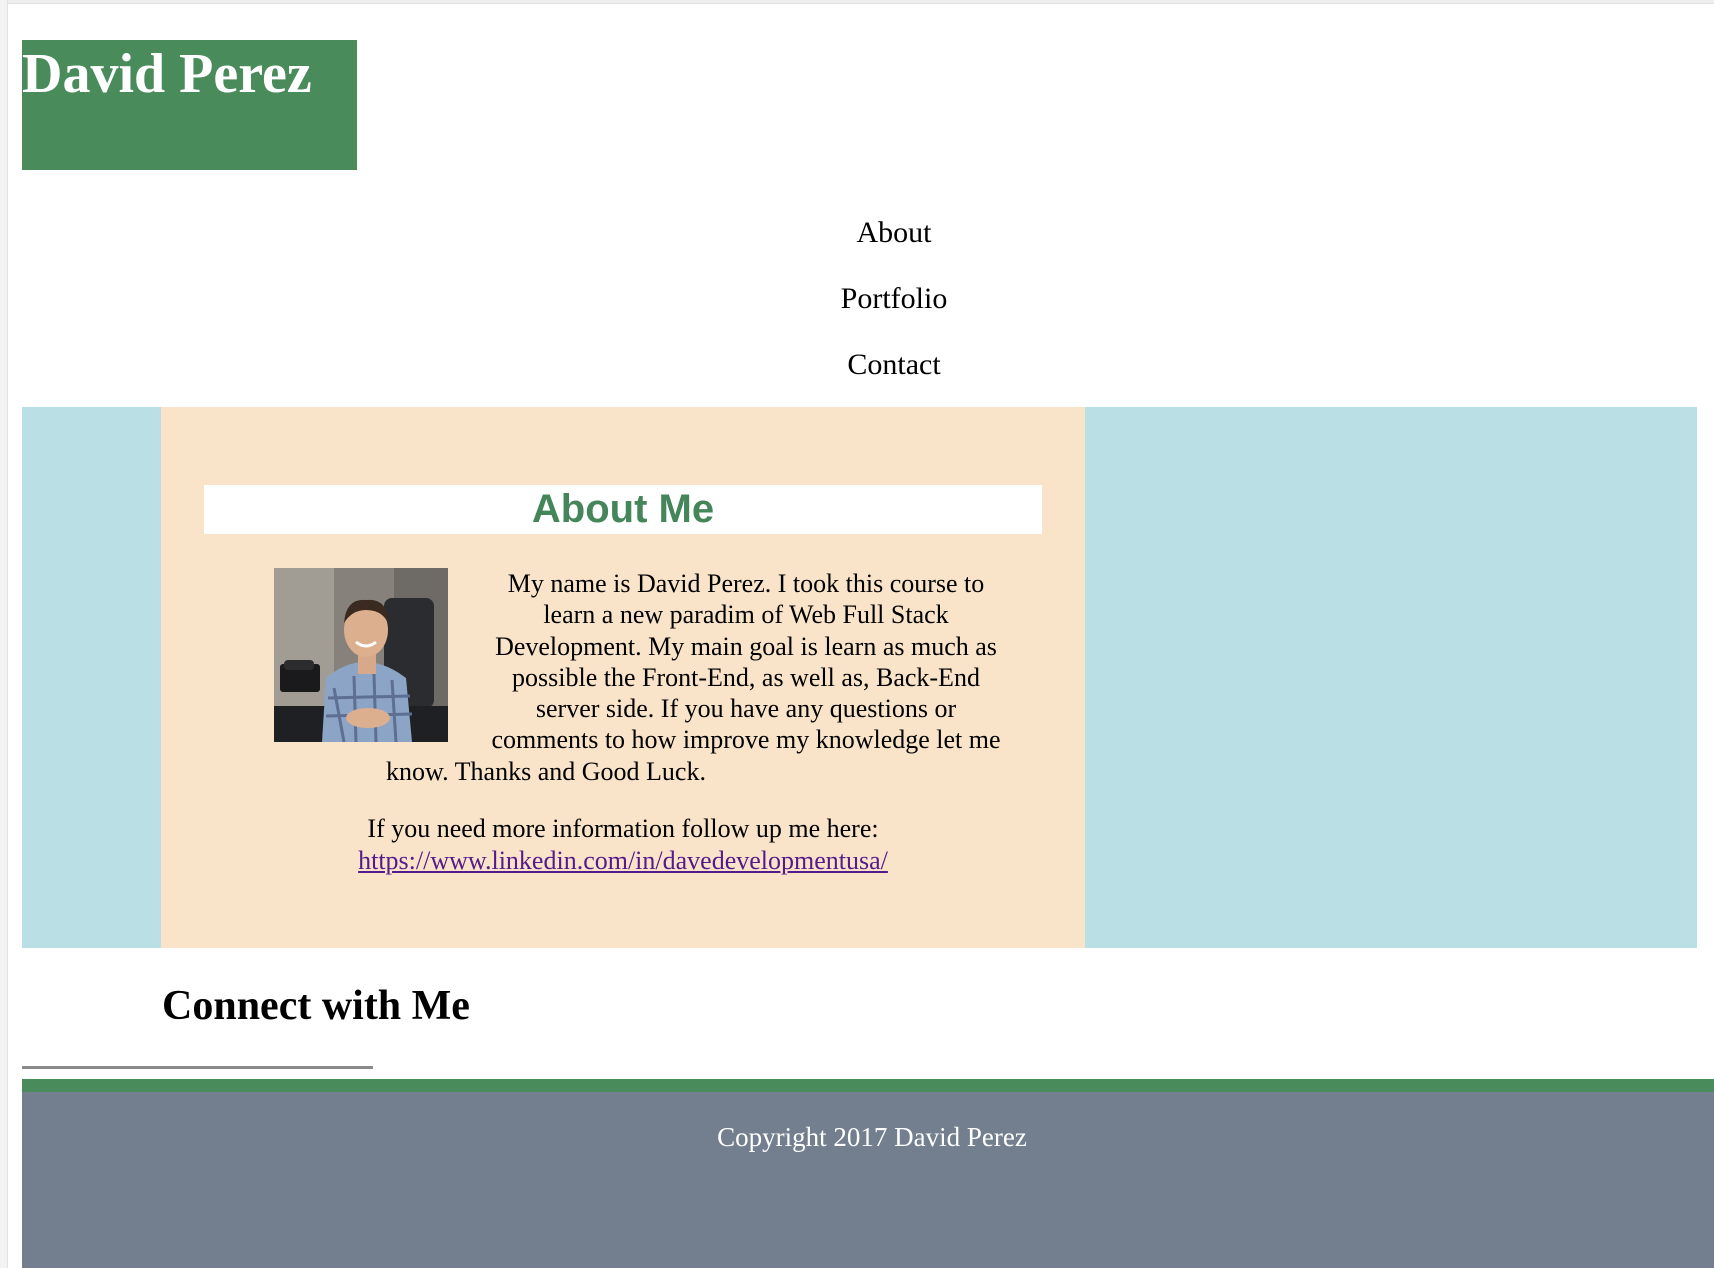 The image size is (1714, 1268). I want to click on nav-link-about: About, so click(857, 233).